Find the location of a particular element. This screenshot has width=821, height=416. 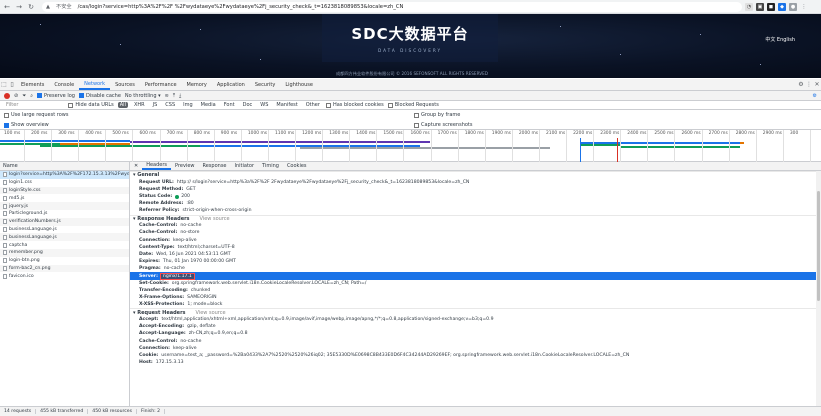

header-row: X-XSS-Protection: 1; mode=block is located at coordinates (475, 304).